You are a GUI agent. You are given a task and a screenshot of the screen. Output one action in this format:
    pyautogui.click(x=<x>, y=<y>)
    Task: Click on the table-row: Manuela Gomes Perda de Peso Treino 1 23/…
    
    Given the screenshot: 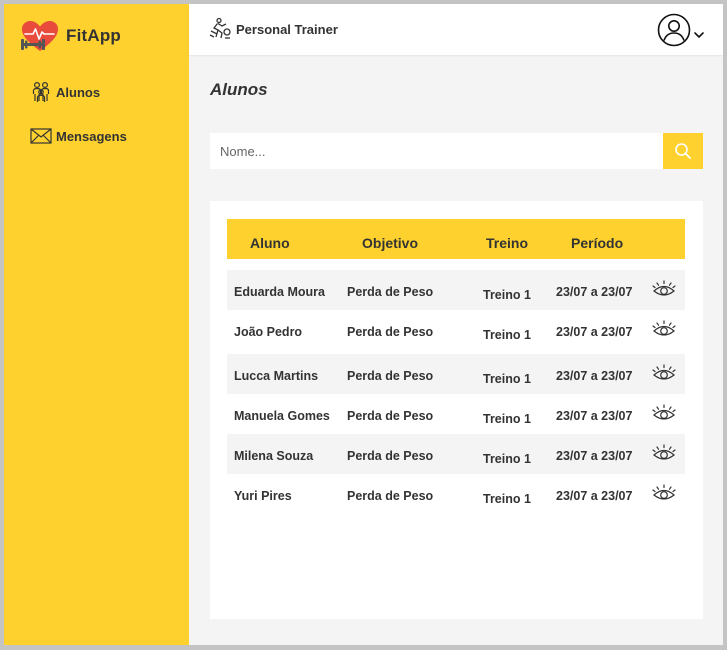 What is the action you would take?
    pyautogui.click(x=456, y=414)
    